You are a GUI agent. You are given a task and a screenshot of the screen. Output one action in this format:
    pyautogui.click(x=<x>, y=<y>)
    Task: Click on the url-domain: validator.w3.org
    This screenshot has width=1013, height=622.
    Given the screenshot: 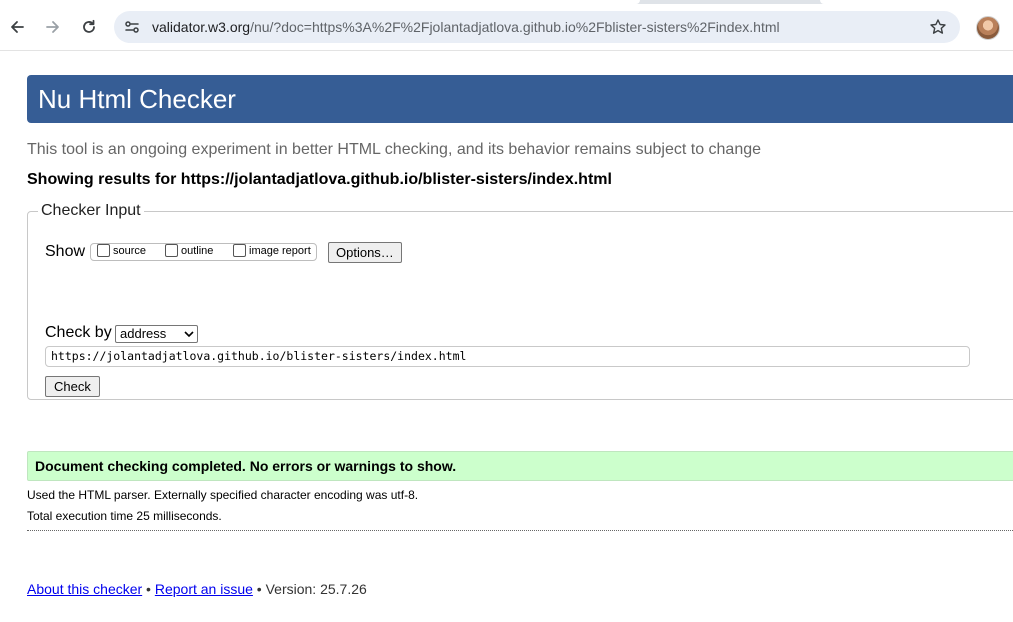 What is the action you would take?
    pyautogui.click(x=201, y=27)
    